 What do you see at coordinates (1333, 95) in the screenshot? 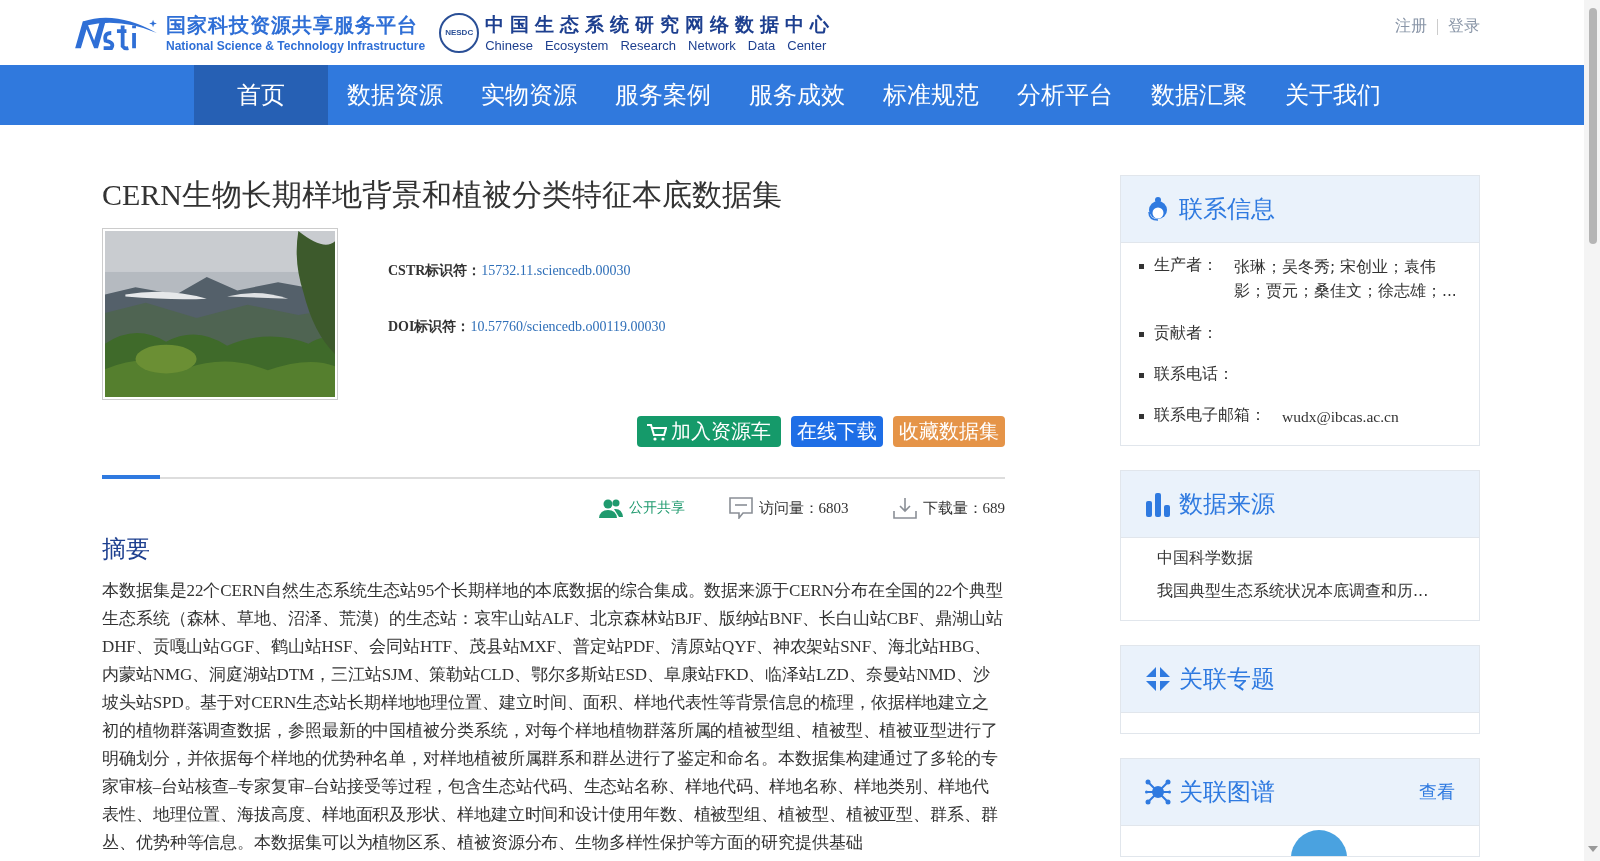
I see `nav-tab: 关于我们` at bounding box center [1333, 95].